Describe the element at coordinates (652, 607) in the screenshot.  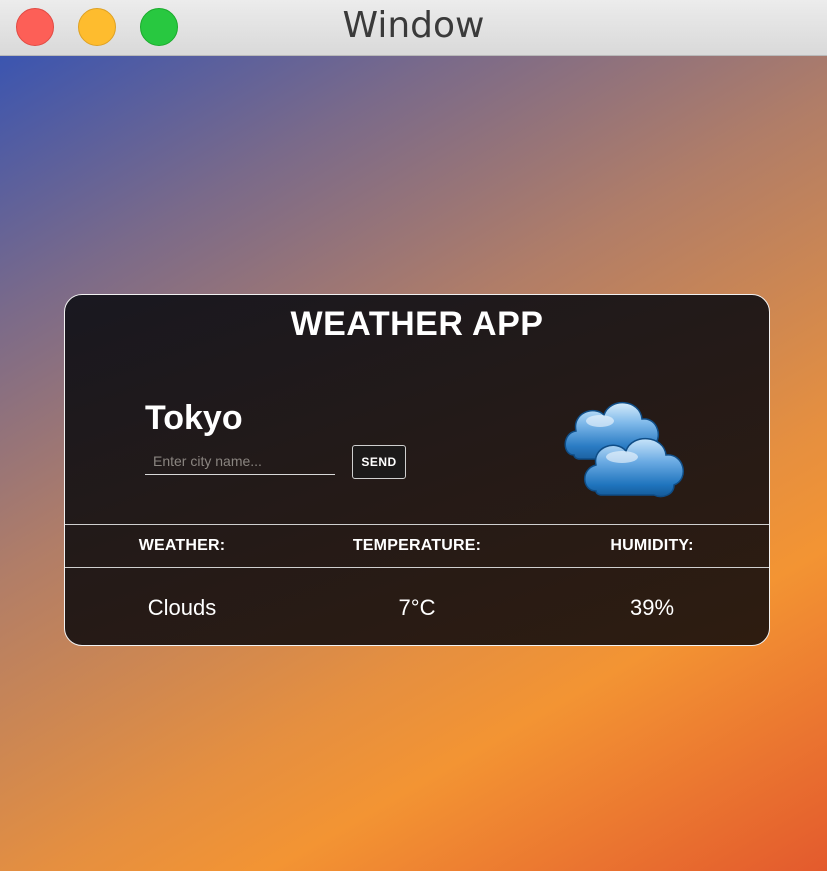
I see `humidity-value: 39%` at that location.